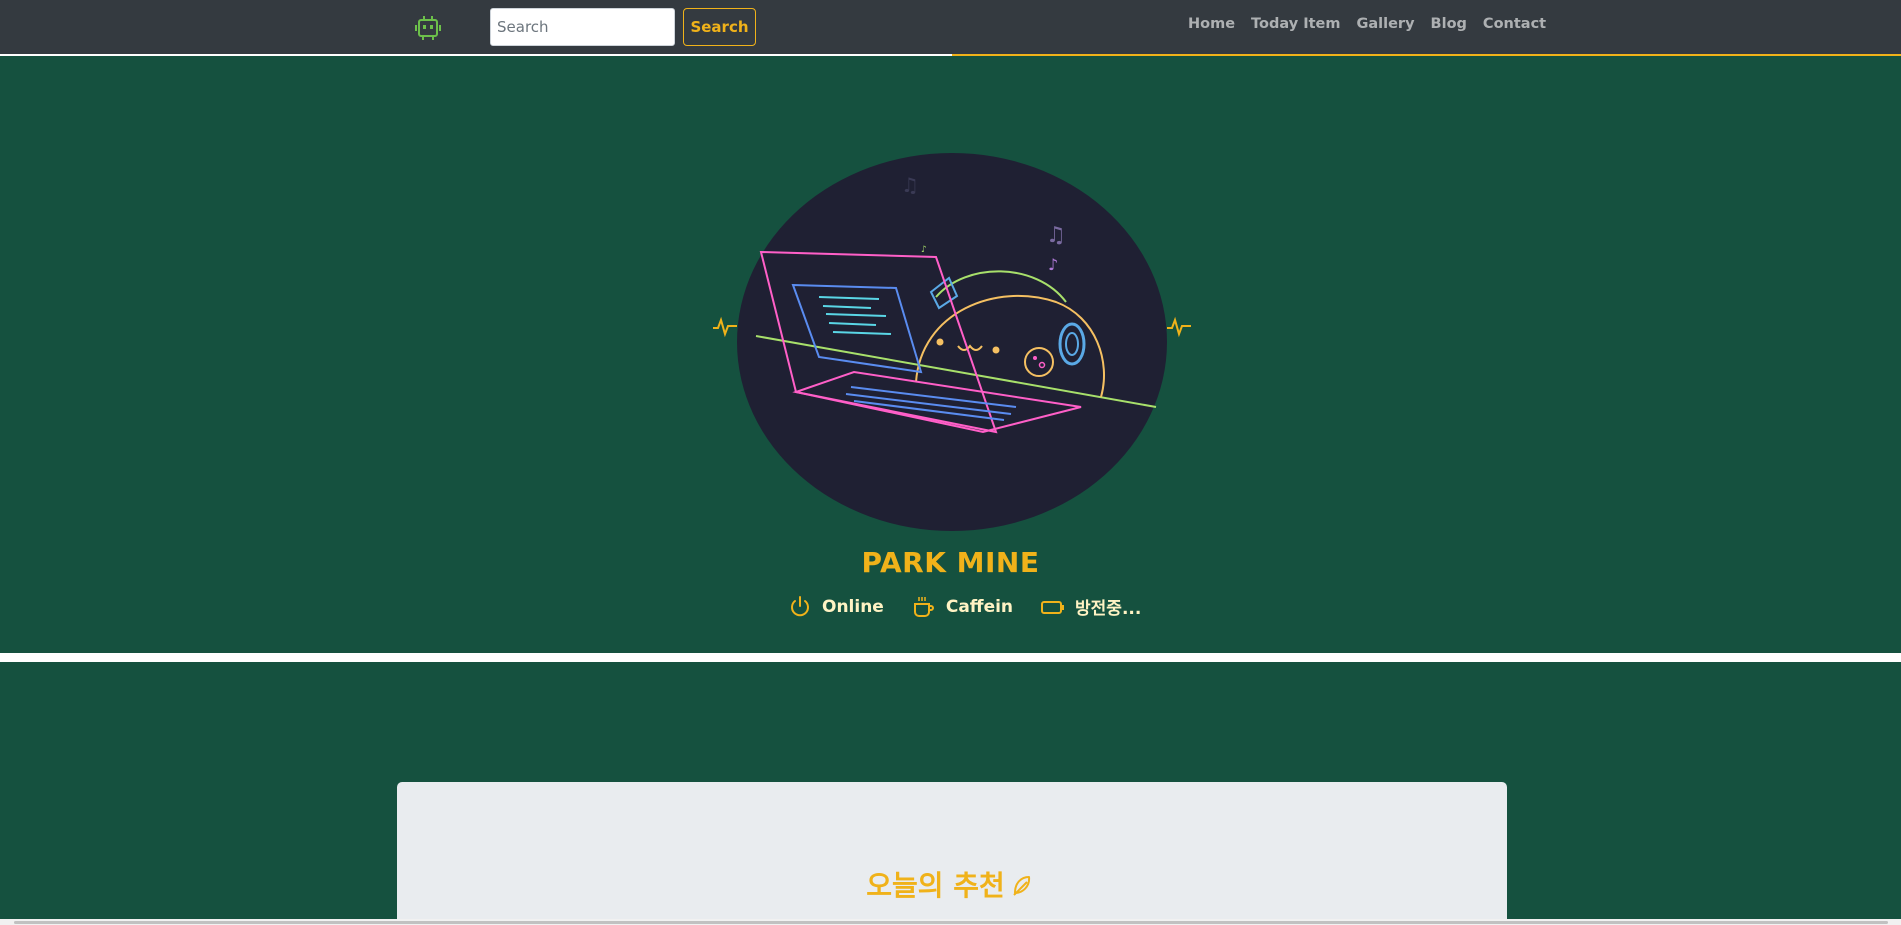 Image resolution: width=1901 pixels, height=925 pixels. I want to click on status-item-caffein: Caffein, so click(962, 607).